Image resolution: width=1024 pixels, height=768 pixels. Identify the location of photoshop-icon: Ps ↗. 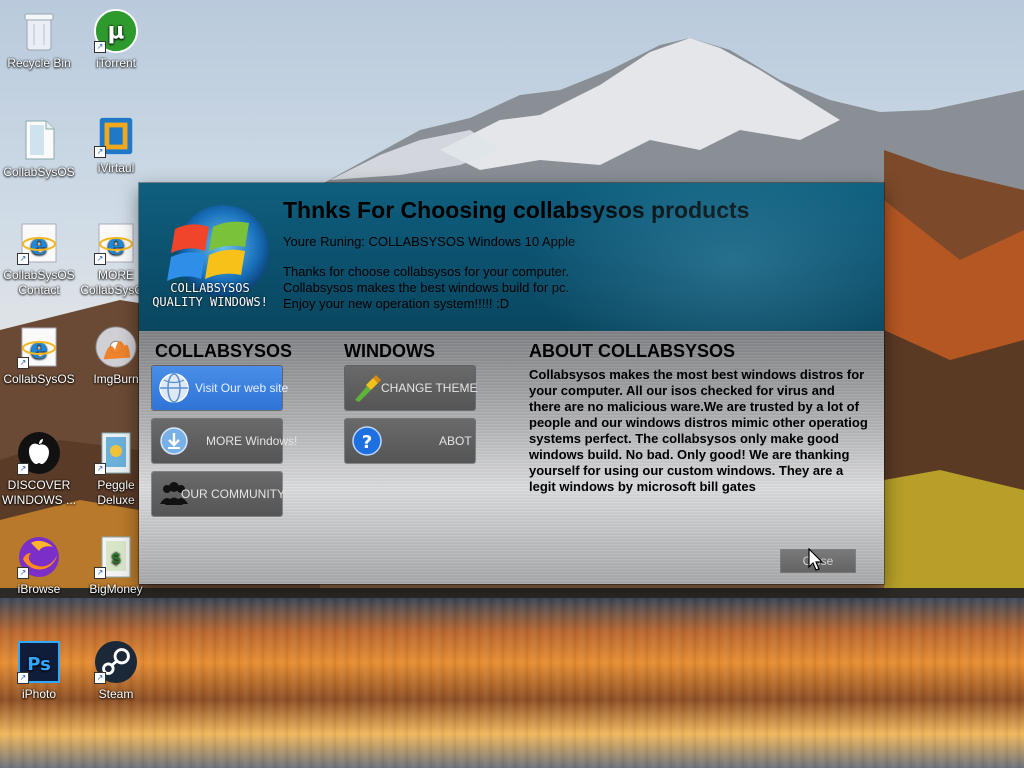
(39, 662).